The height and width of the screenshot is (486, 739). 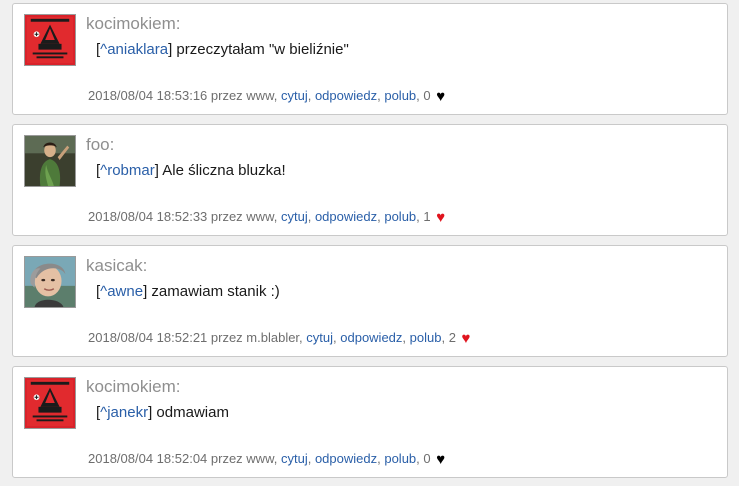 I want to click on timestamp: 2018/08/04 18:52:33, so click(x=148, y=216).